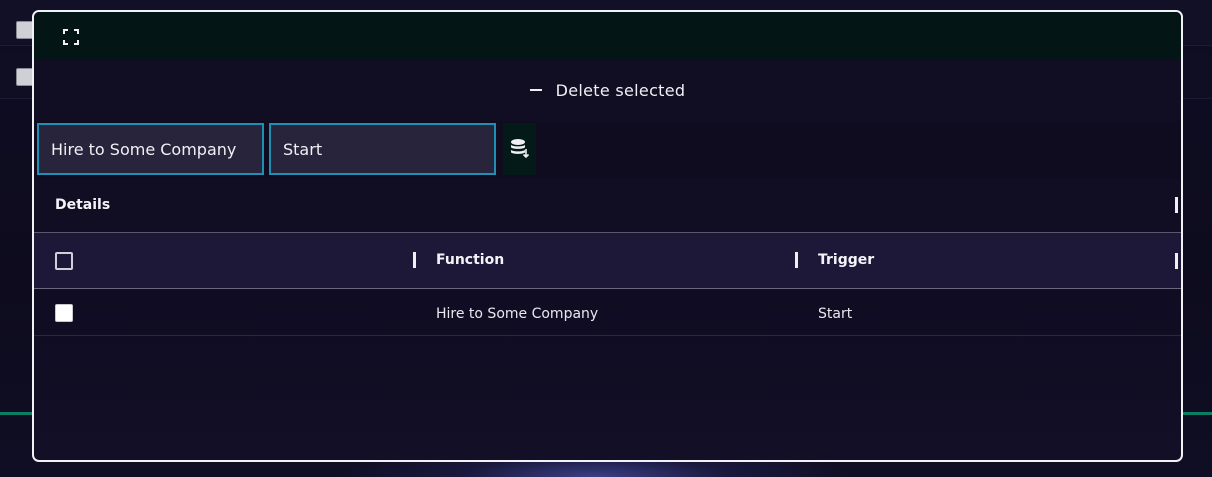  I want to click on delete-selected-label: Delete selected, so click(620, 90).